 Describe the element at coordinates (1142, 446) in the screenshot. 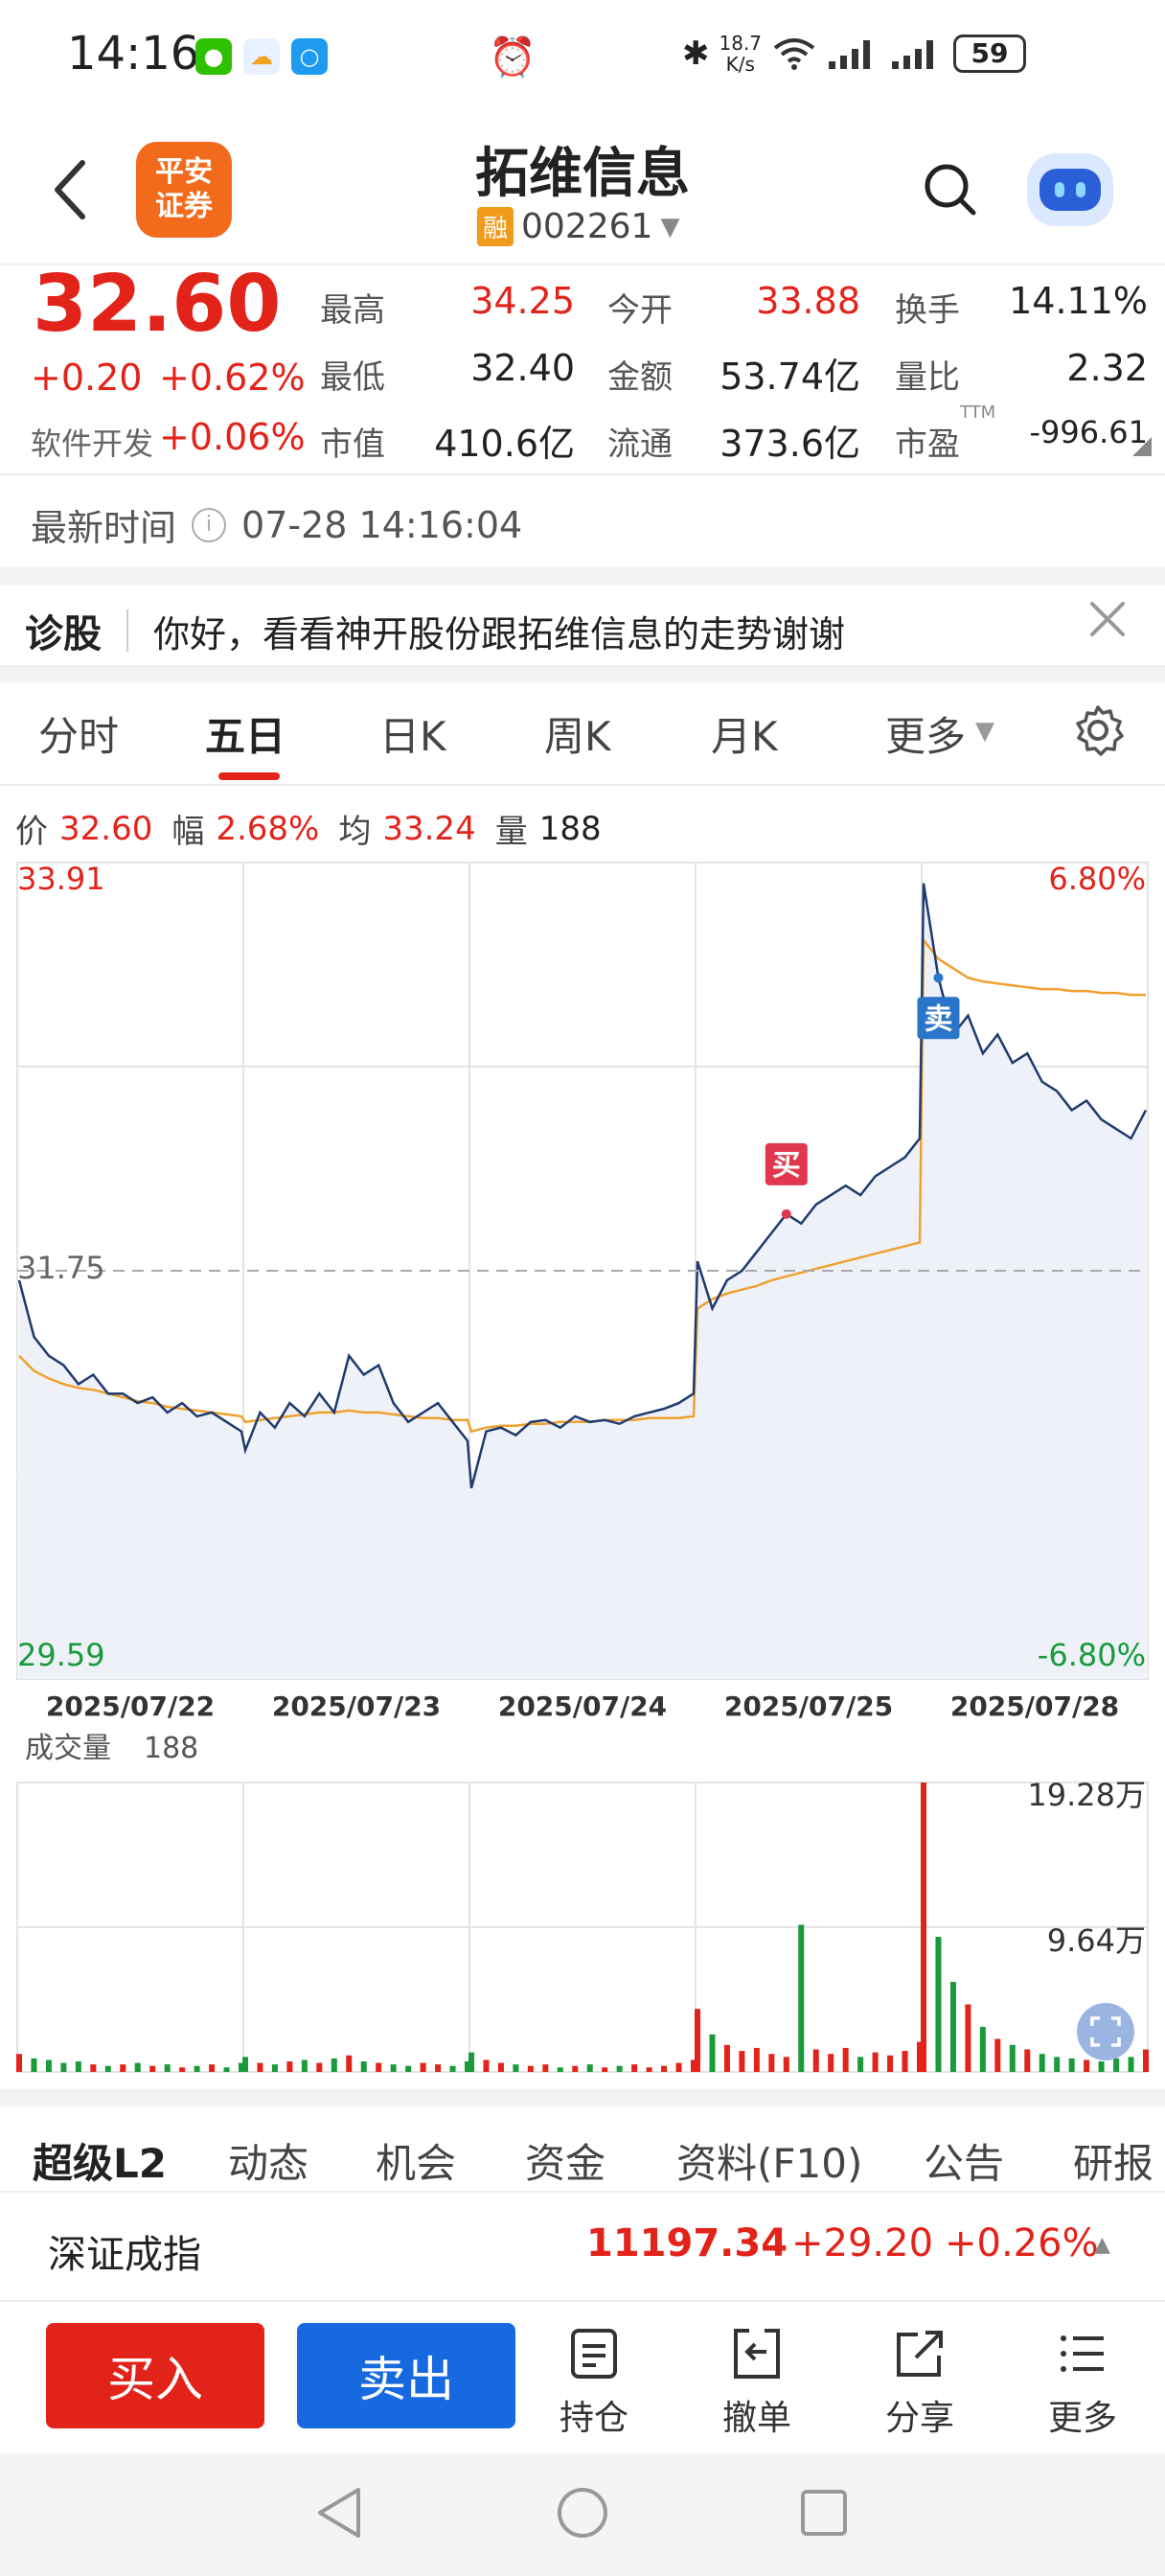

I see `expand-corner-icon` at that location.